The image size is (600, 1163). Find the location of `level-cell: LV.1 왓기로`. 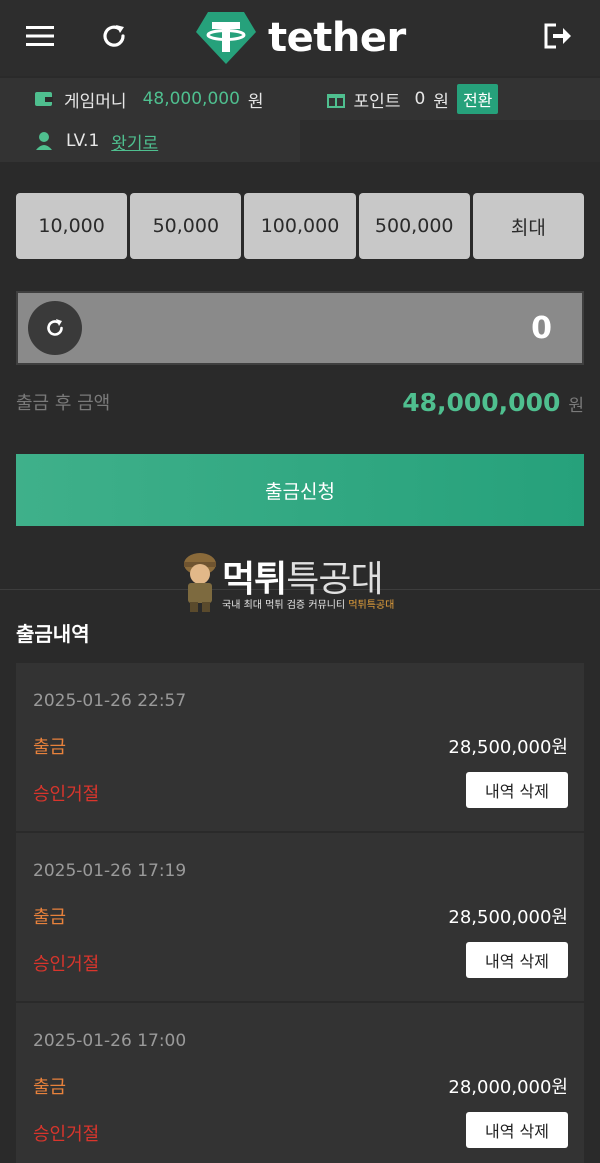

level-cell: LV.1 왓기로 is located at coordinates (150, 141).